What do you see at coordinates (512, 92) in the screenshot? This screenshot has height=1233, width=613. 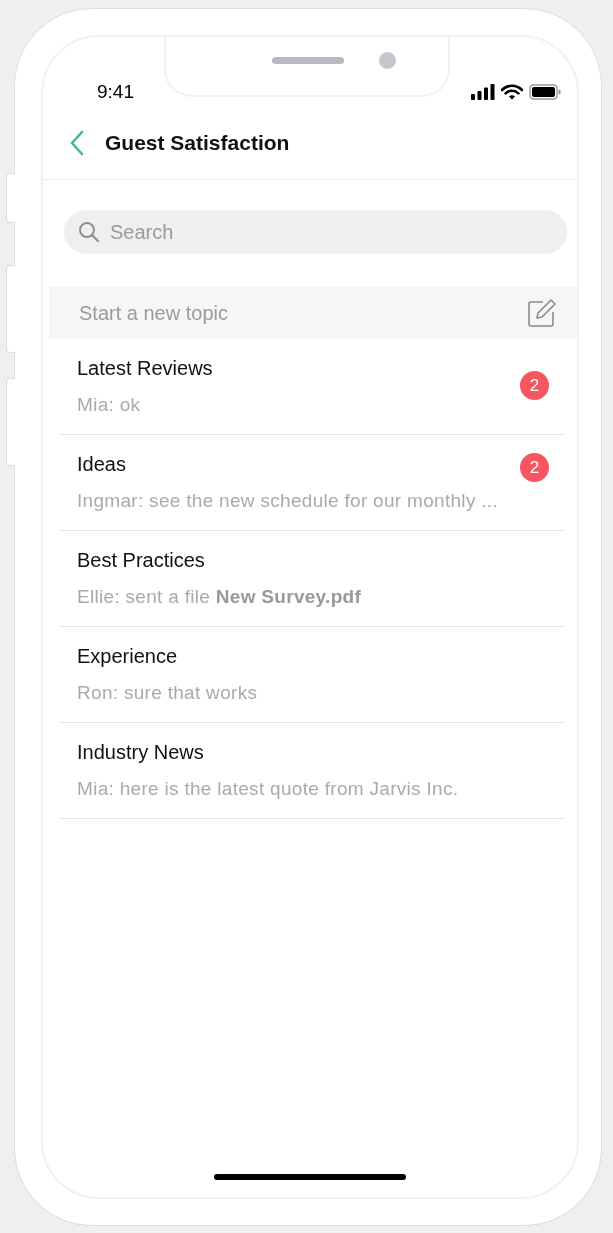 I see `wifi-icon` at bounding box center [512, 92].